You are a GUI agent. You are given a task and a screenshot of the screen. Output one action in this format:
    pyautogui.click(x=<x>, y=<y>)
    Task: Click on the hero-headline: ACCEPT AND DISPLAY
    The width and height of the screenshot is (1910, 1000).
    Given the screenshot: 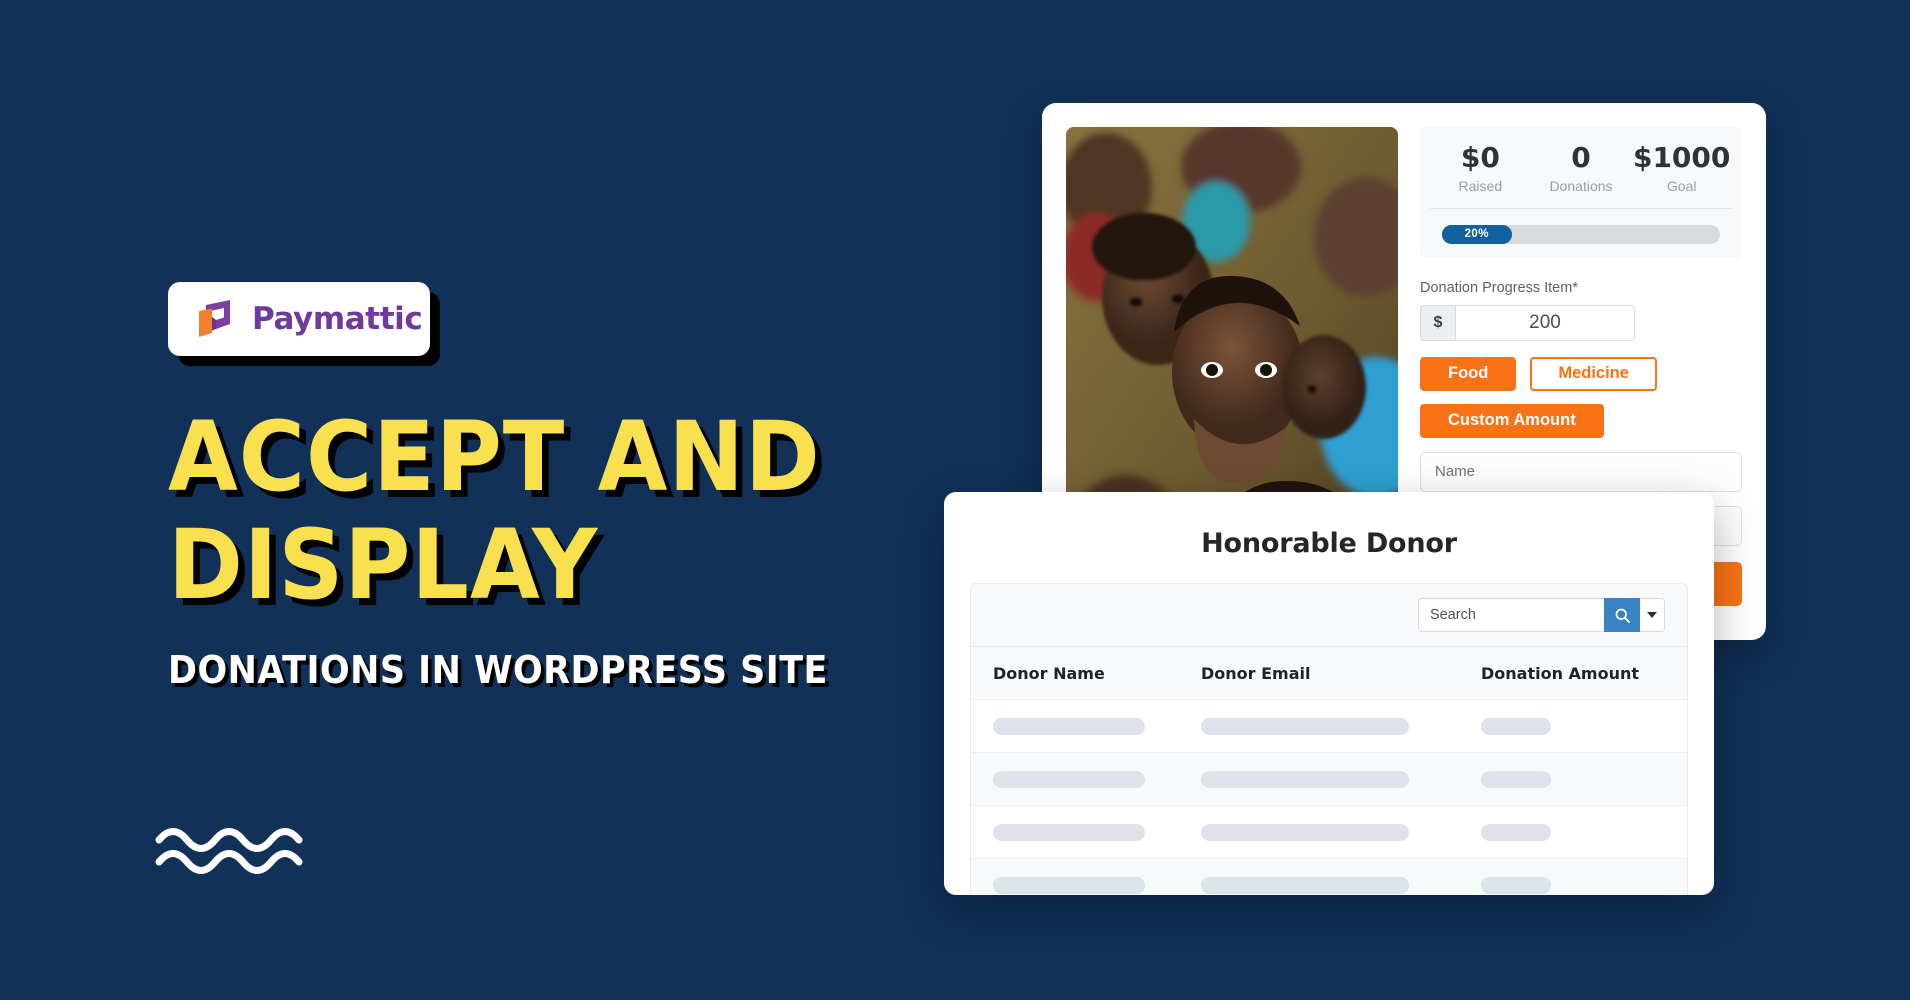 What is the action you would take?
    pyautogui.click(x=548, y=513)
    